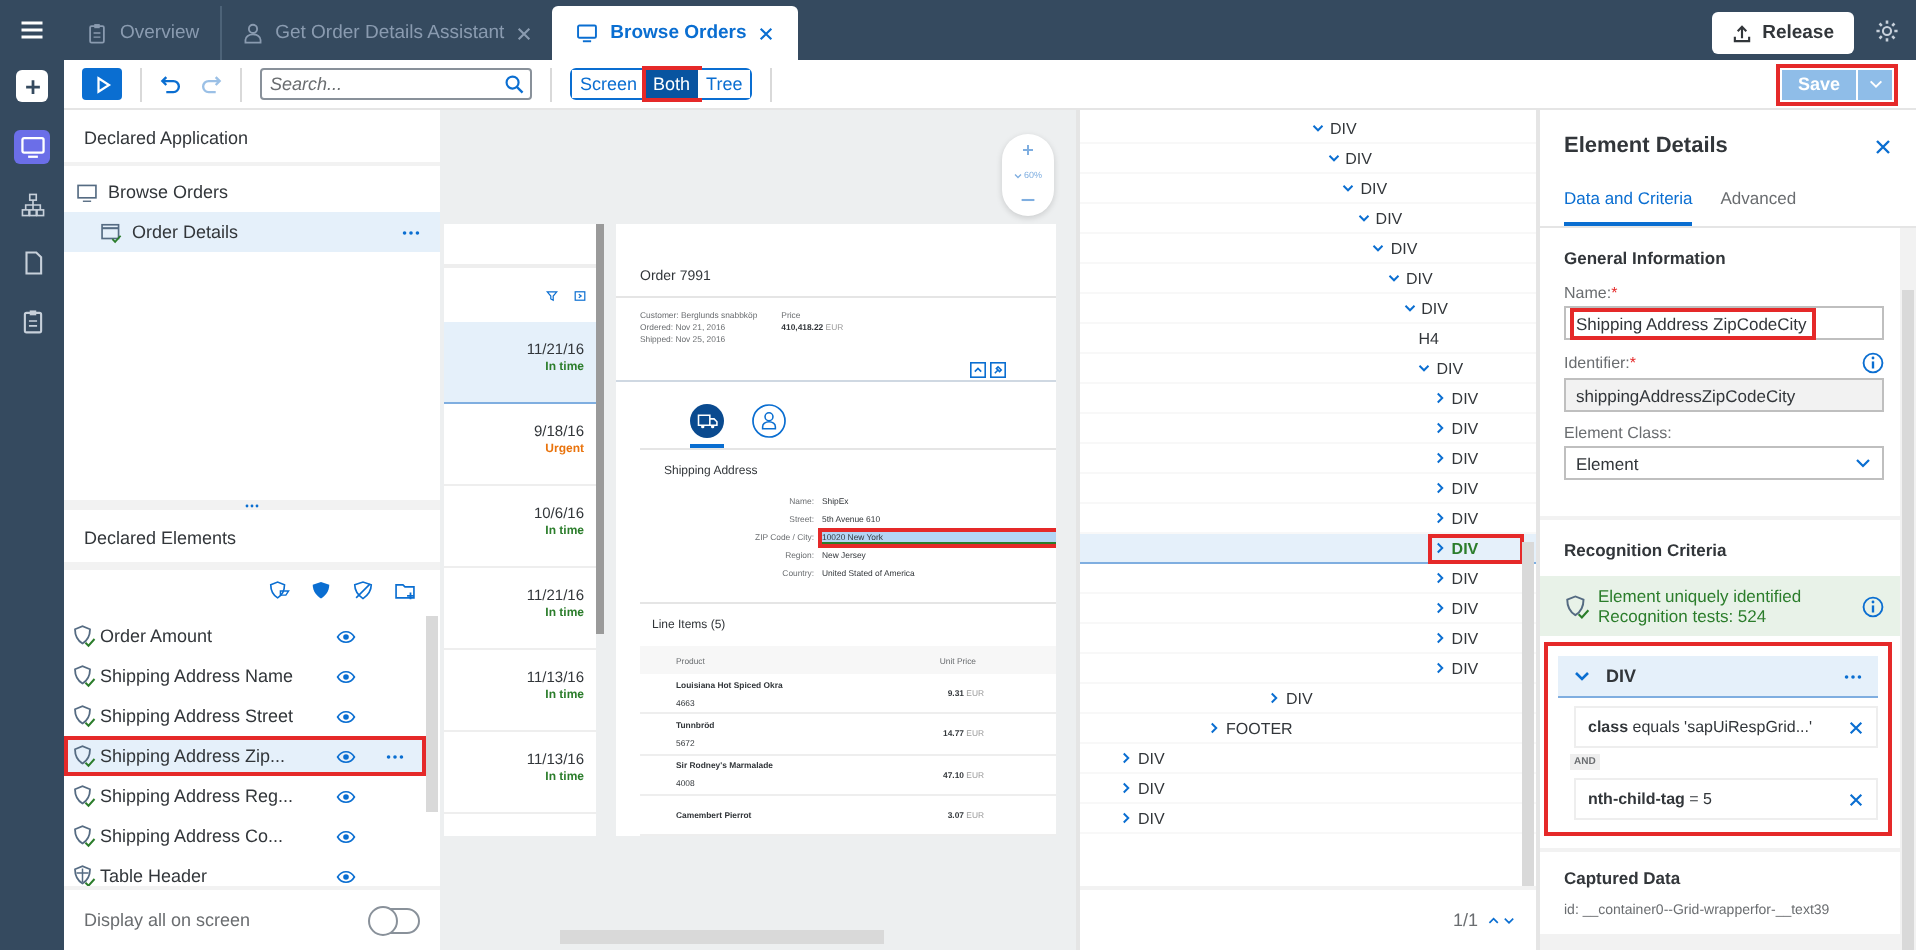 The width and height of the screenshot is (1916, 950). I want to click on tree-node: H4, so click(1431, 338).